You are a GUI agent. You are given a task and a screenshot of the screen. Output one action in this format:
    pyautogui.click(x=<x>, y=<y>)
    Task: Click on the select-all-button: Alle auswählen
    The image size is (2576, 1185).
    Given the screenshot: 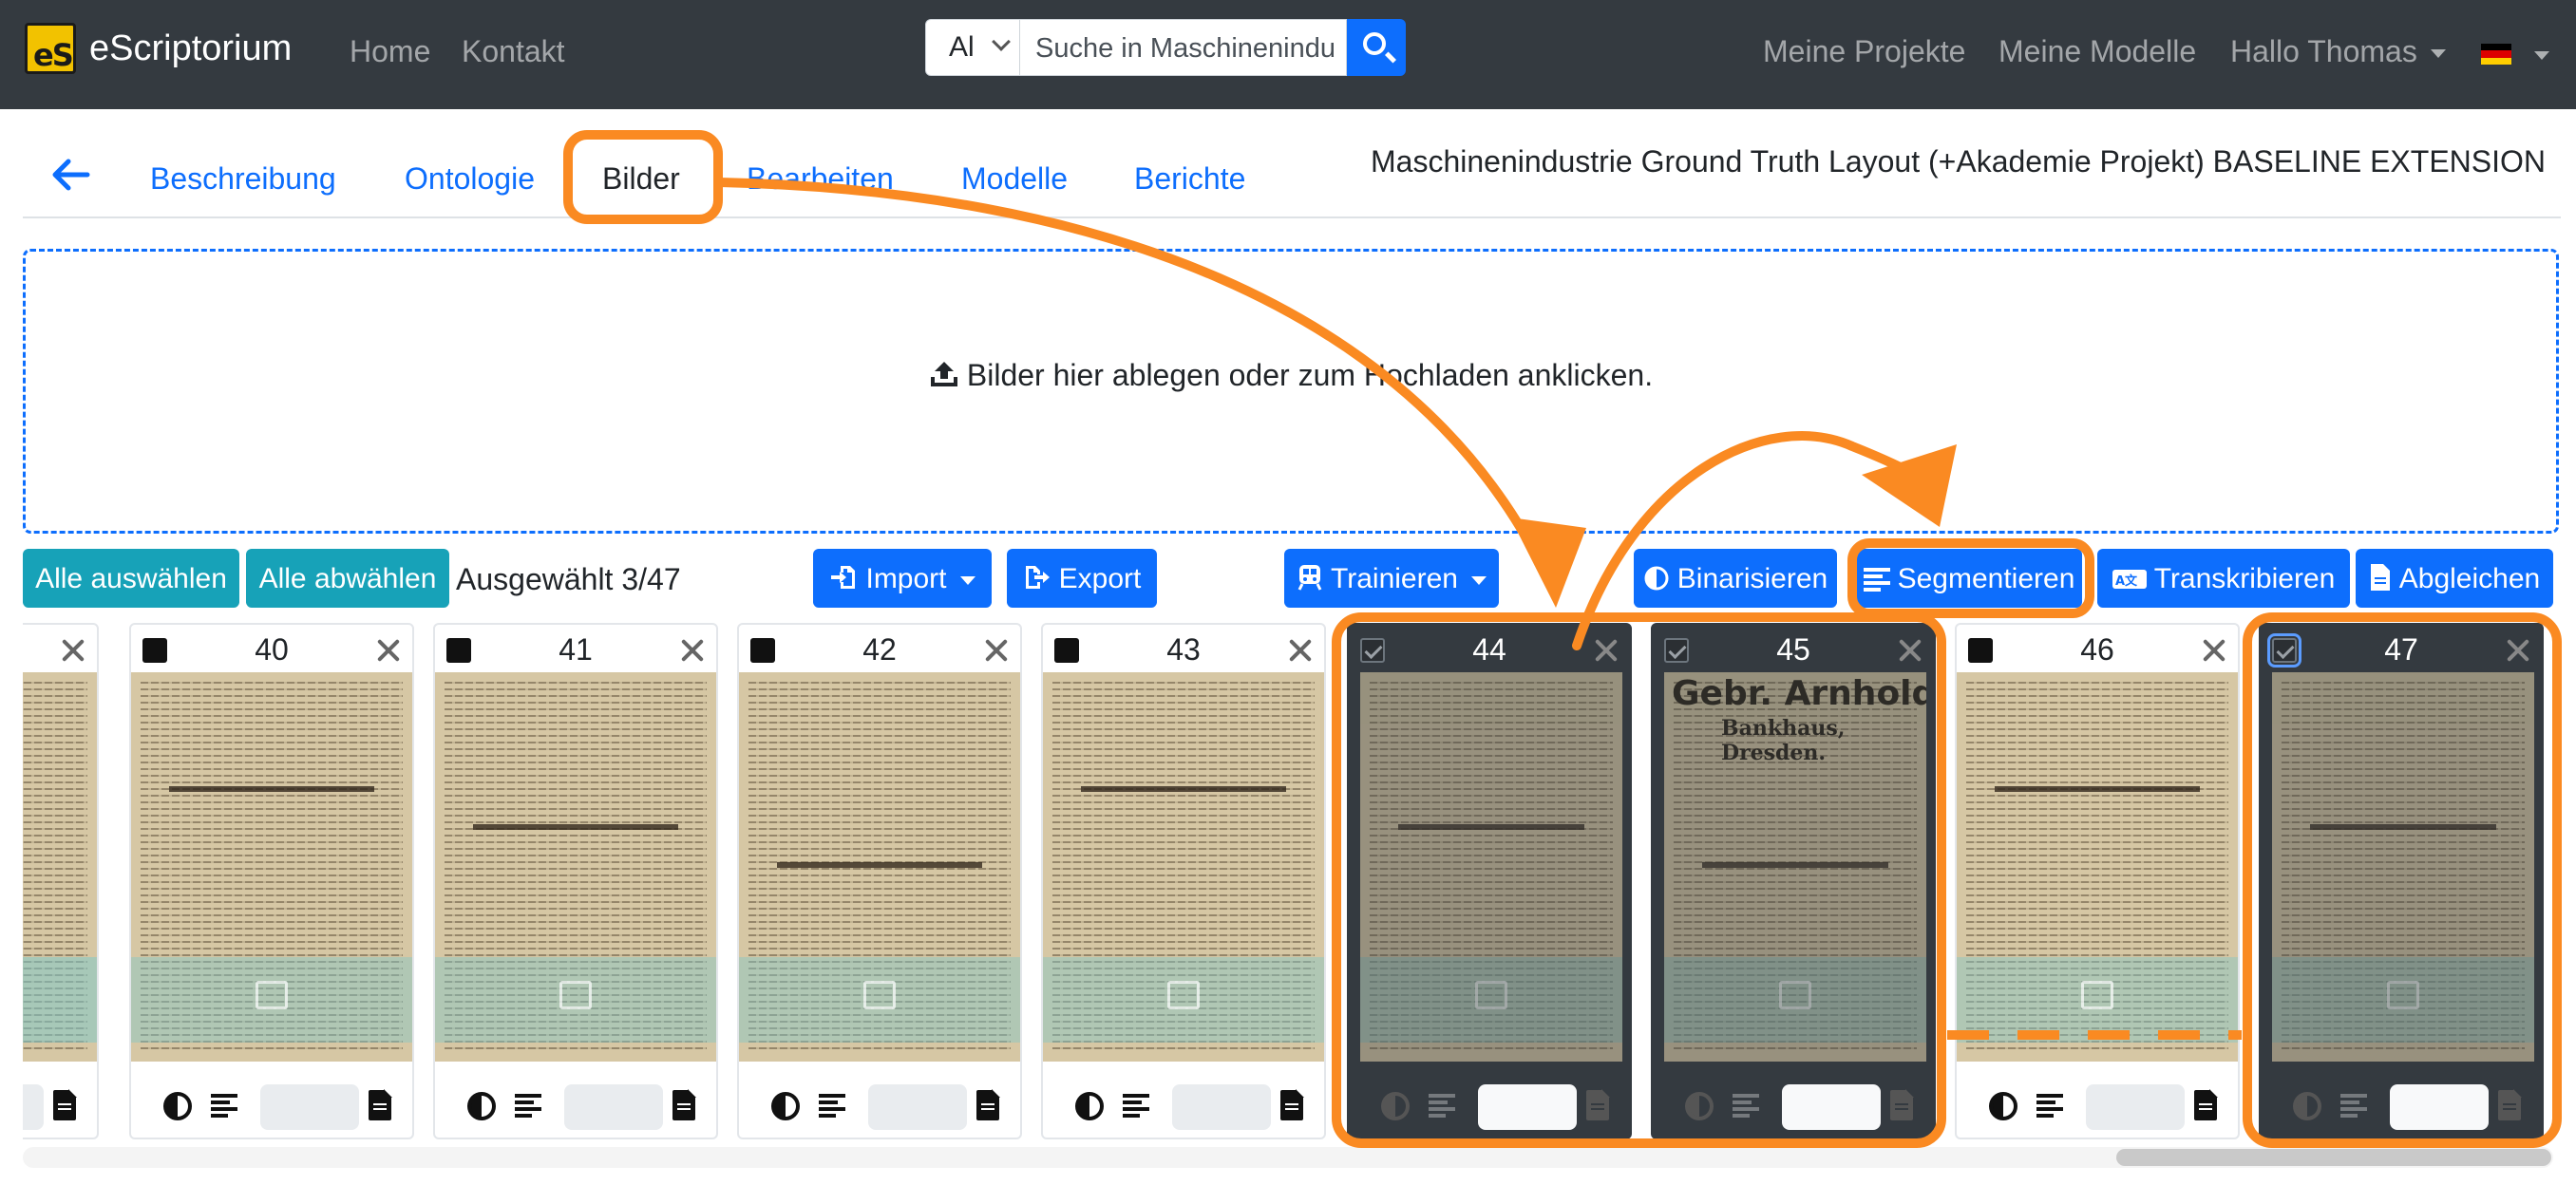 What is the action you would take?
    pyautogui.click(x=131, y=578)
    